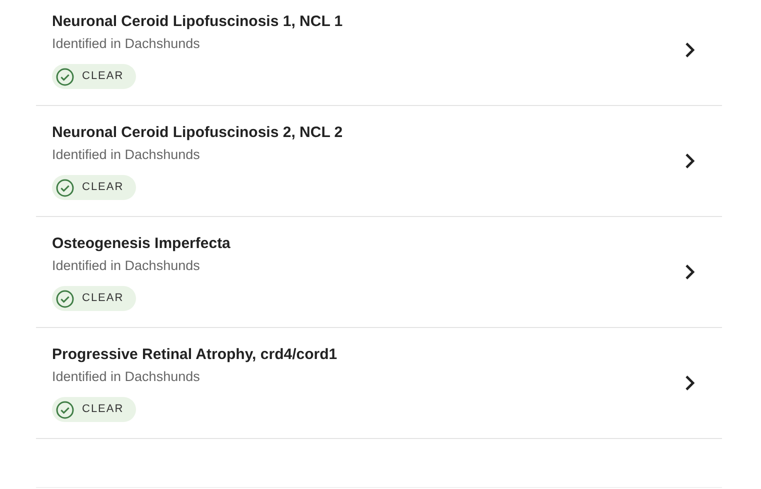 This screenshot has width=761, height=489. I want to click on test-title: Neuronal Ceroid Lipofuscinosis 1, NCL 1, so click(198, 22).